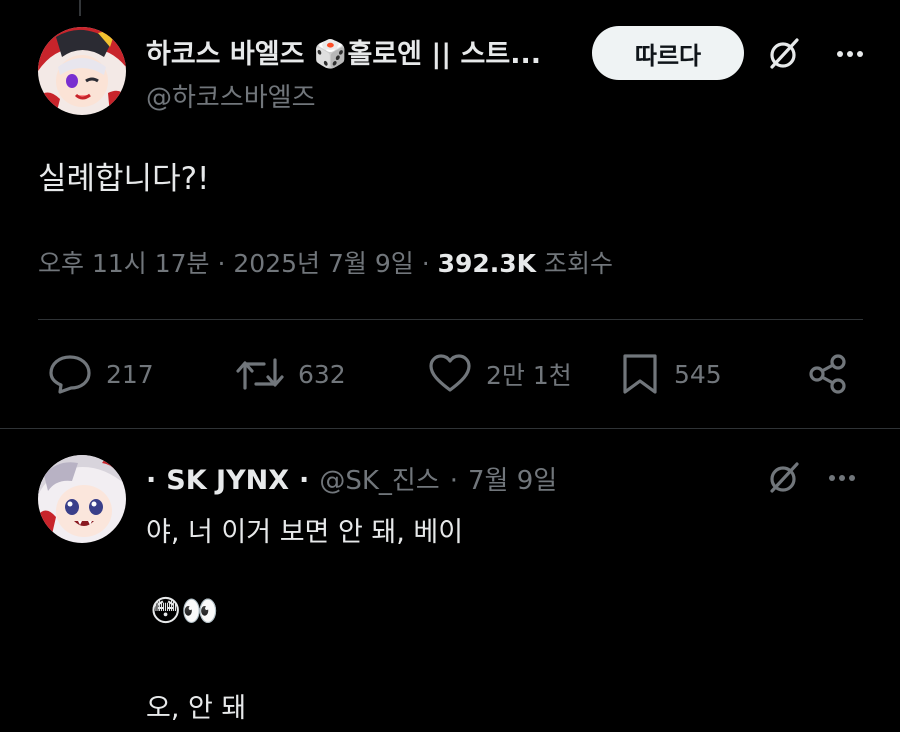 This screenshot has width=900, height=732. I want to click on bookmark-count: 545, so click(698, 374).